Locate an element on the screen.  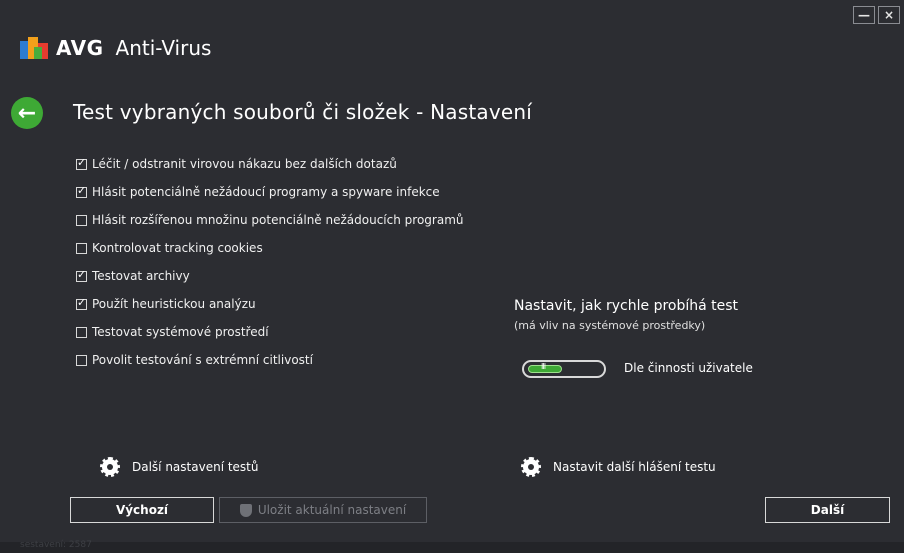
save-settings-button: Uložit aktuální nastavení is located at coordinates (323, 510).